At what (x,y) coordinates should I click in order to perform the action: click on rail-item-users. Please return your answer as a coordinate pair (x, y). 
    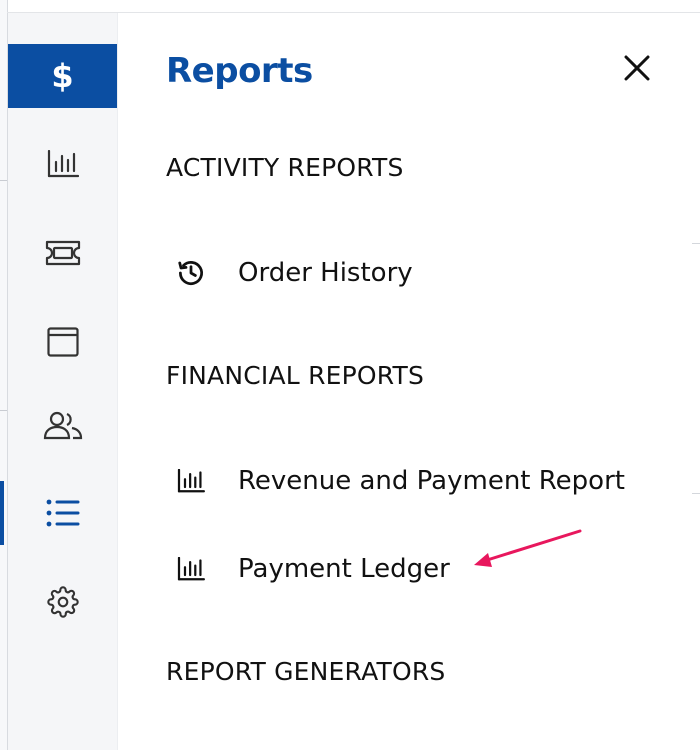
    Looking at the image, I should click on (62, 425).